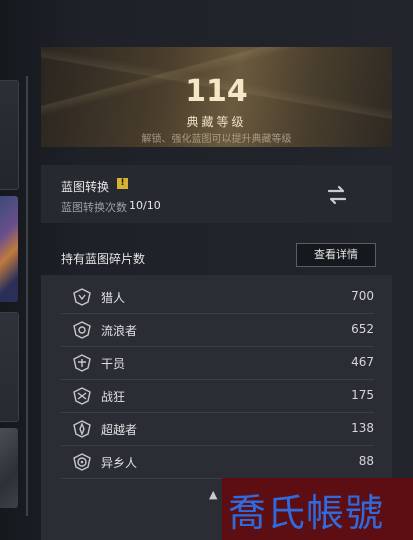 The image size is (413, 540). What do you see at coordinates (216, 122) in the screenshot?
I see `collection-level-title: 典藏等级` at bounding box center [216, 122].